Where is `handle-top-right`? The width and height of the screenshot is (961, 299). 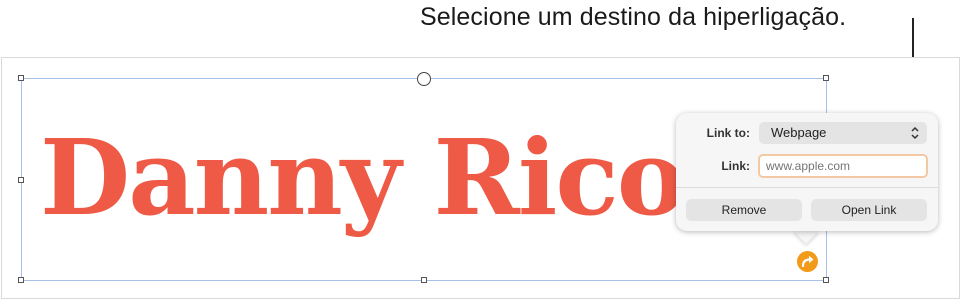 handle-top-right is located at coordinates (826, 78).